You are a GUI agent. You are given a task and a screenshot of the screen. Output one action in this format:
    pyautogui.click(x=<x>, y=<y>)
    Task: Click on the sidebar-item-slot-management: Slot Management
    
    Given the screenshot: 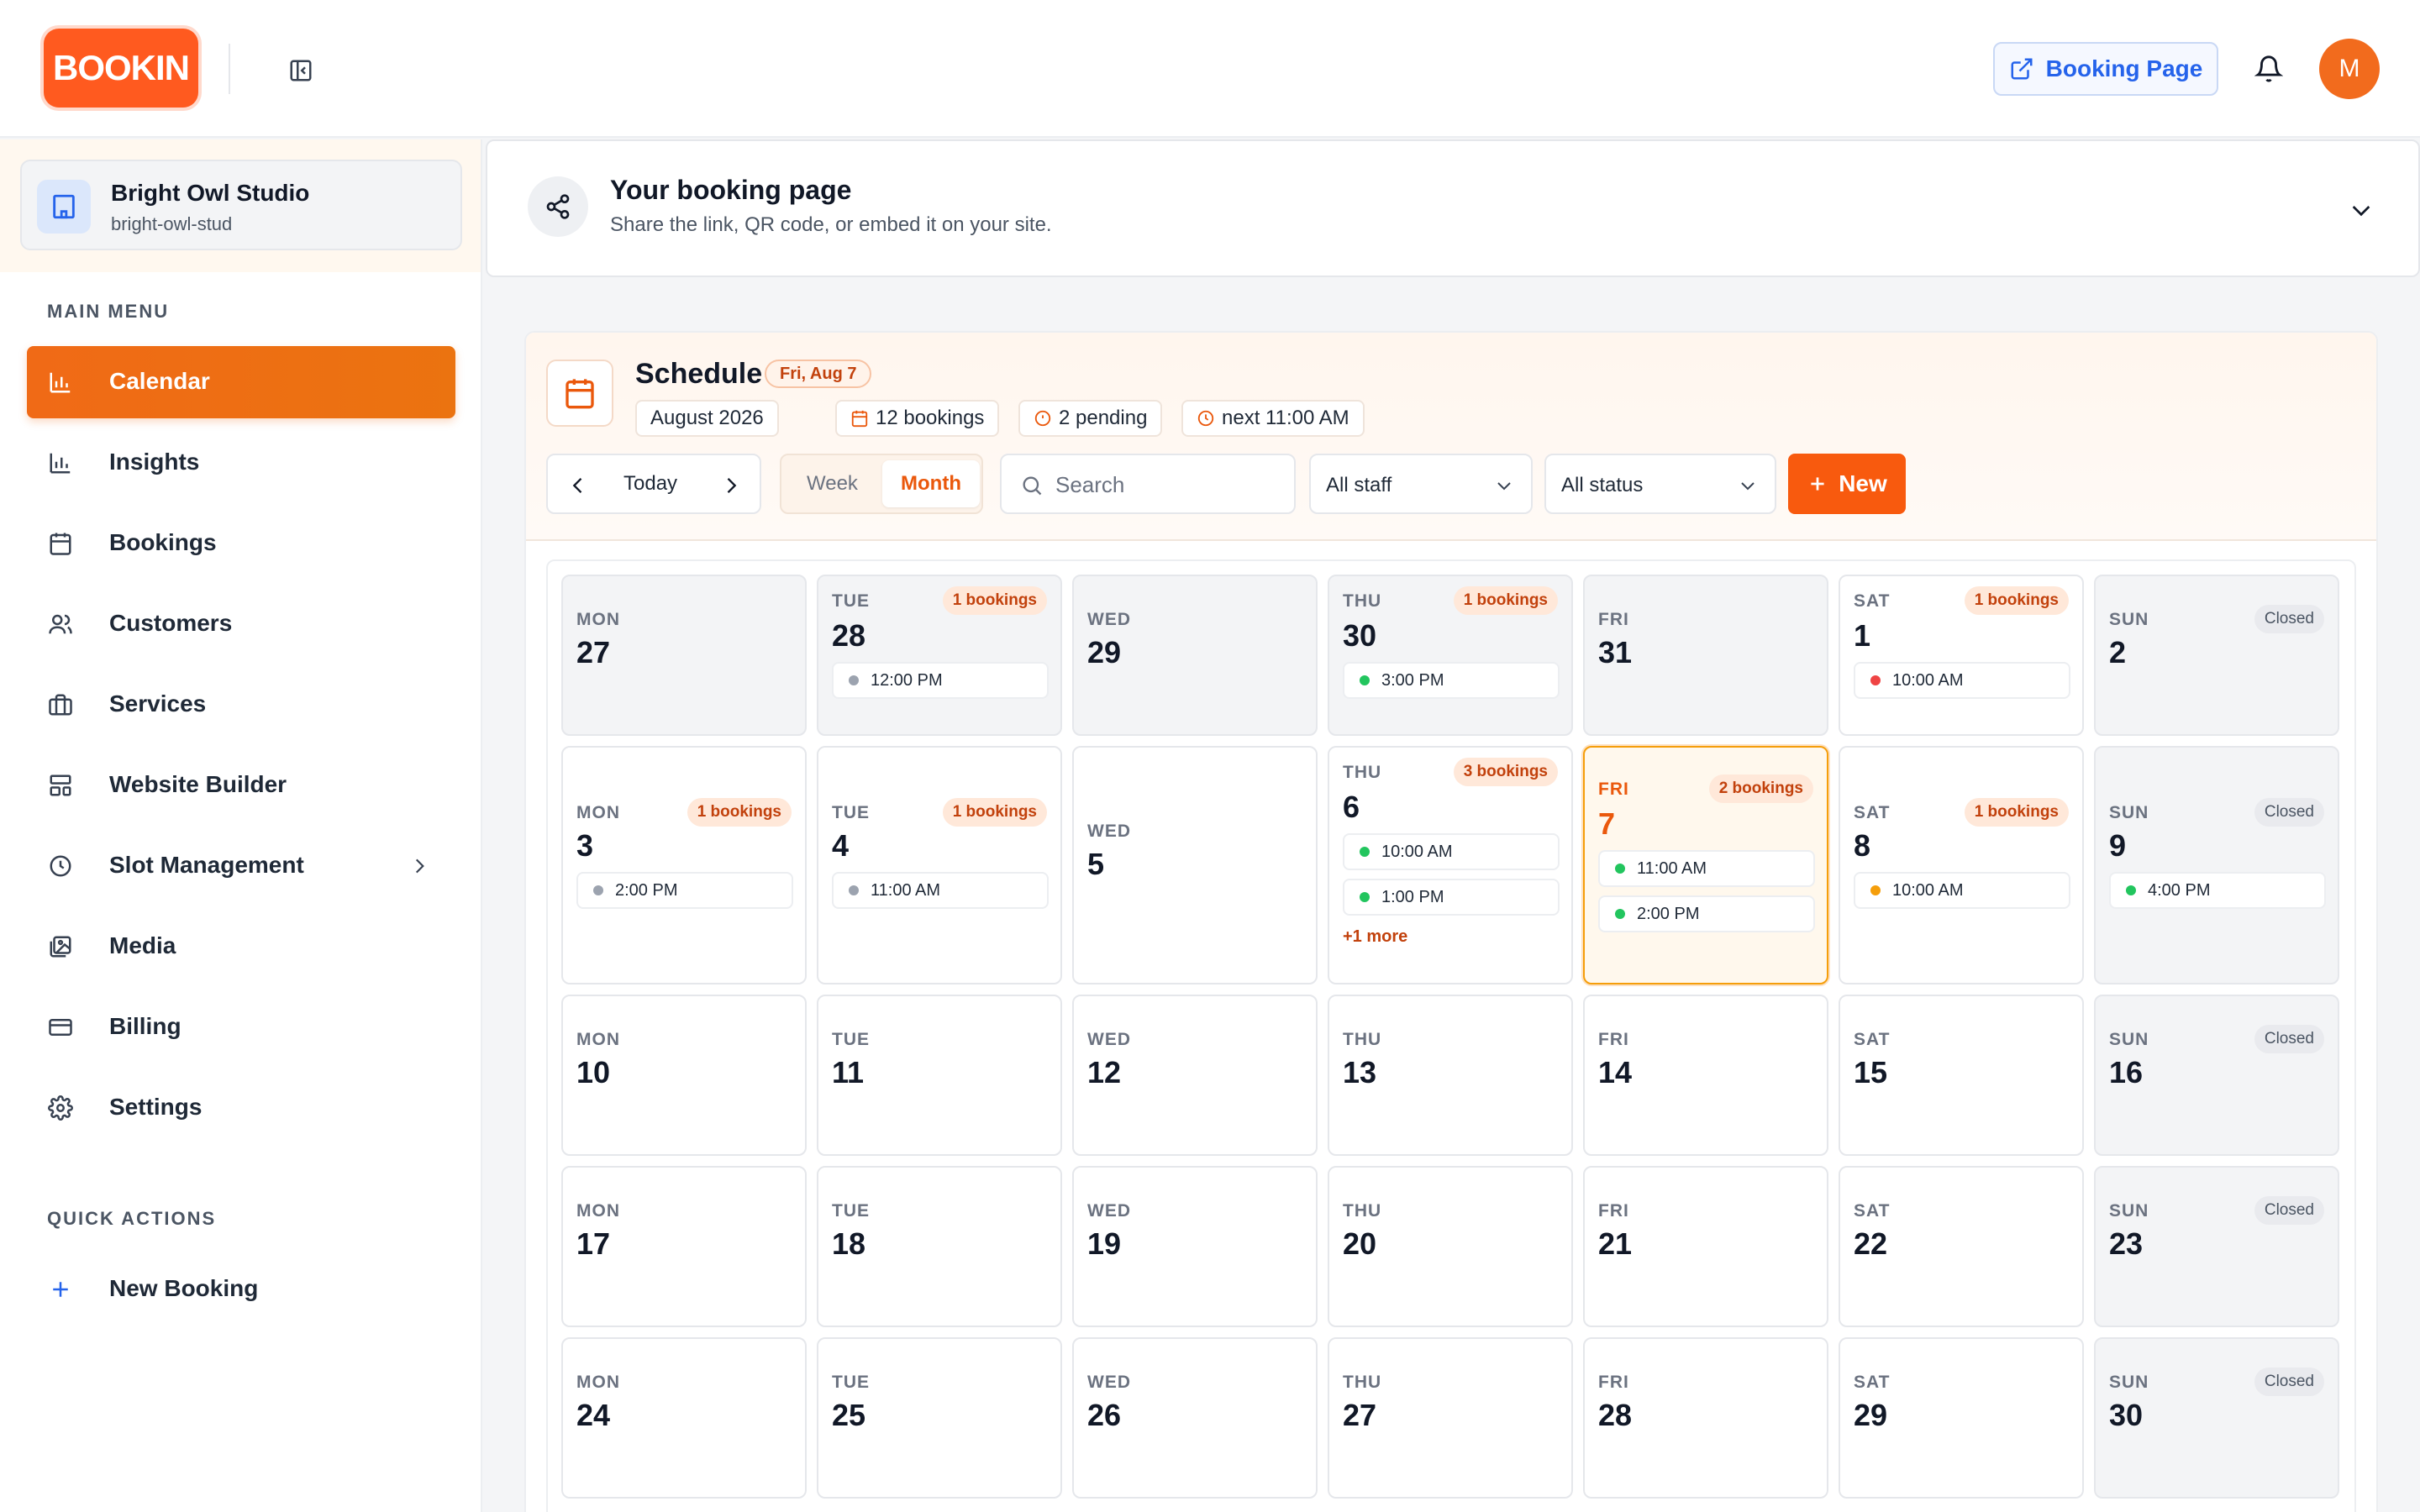 What is the action you would take?
    pyautogui.click(x=241, y=866)
    